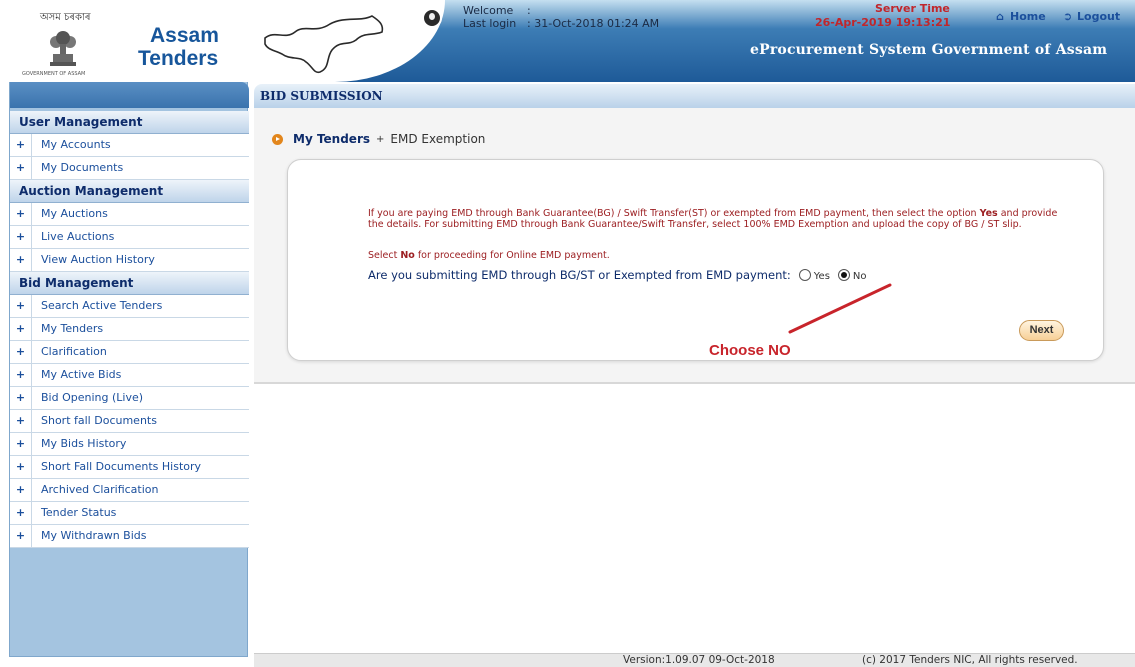  What do you see at coordinates (129, 214) in the screenshot?
I see `sidebar-item-my-auctions: + My Auctions` at bounding box center [129, 214].